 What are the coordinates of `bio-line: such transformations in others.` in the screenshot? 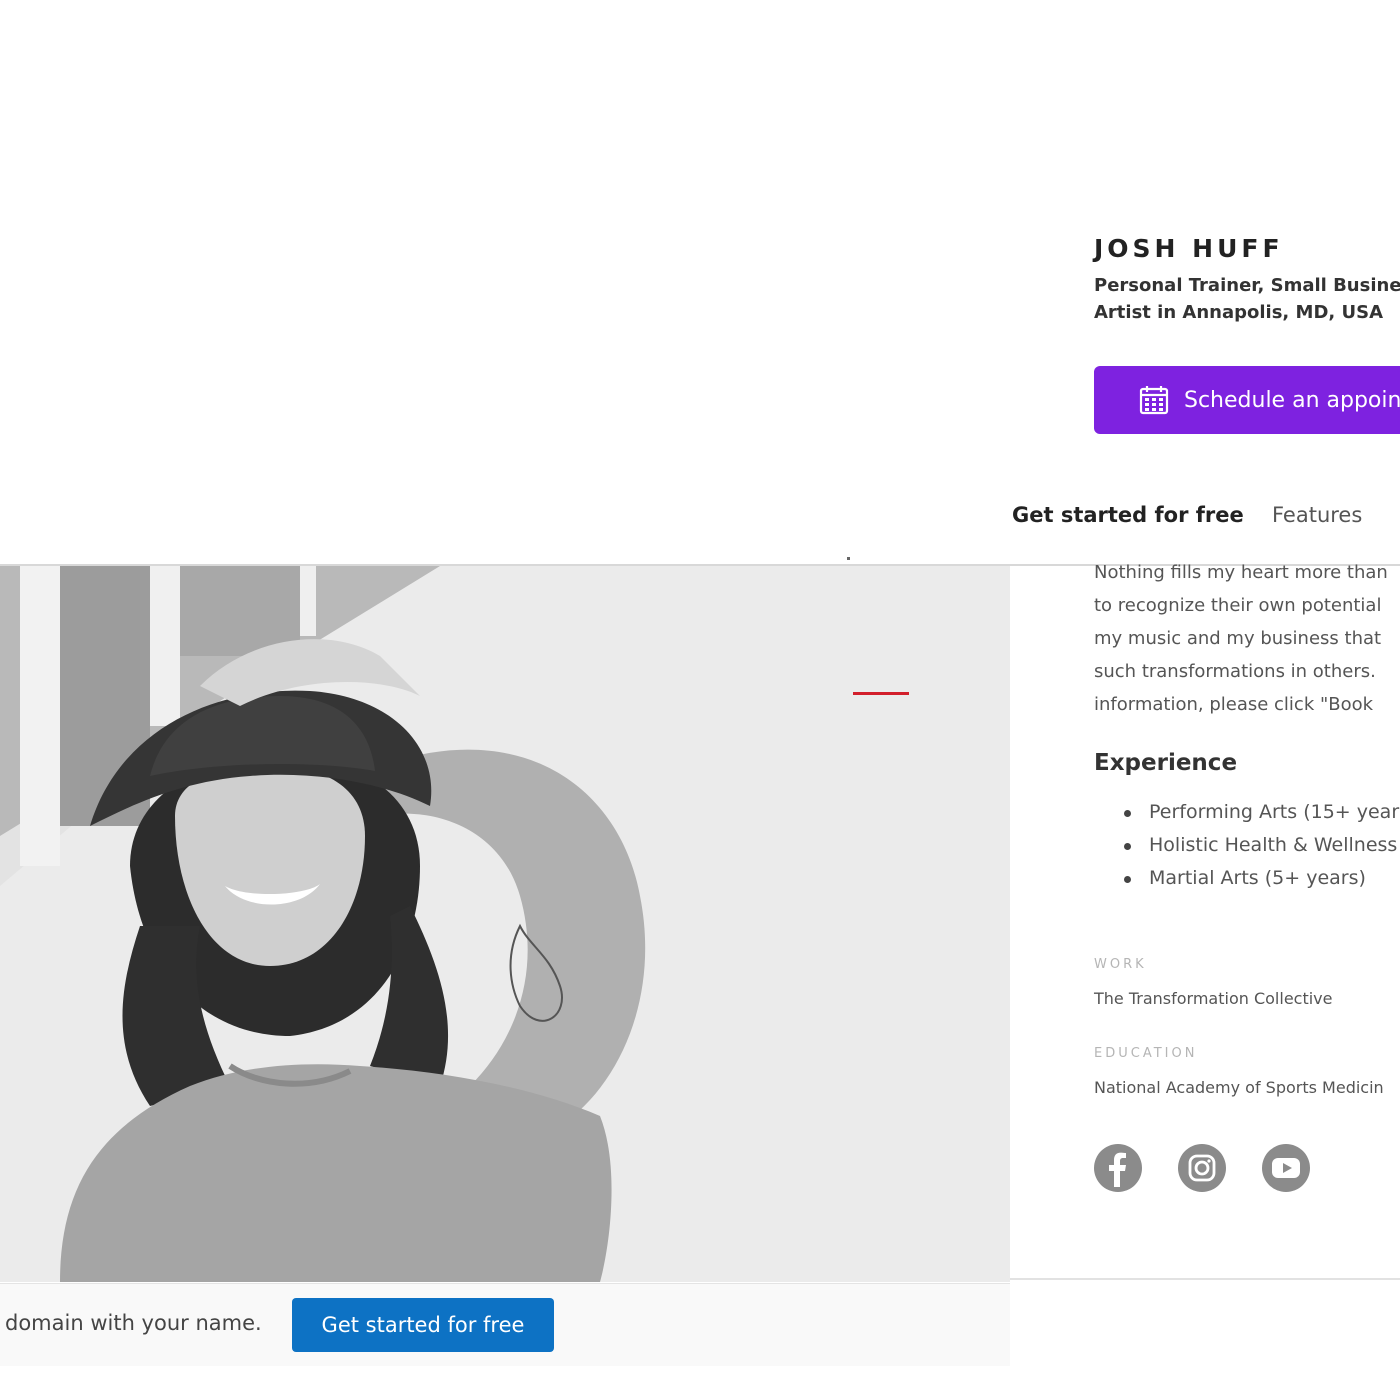 It's located at (1235, 671).